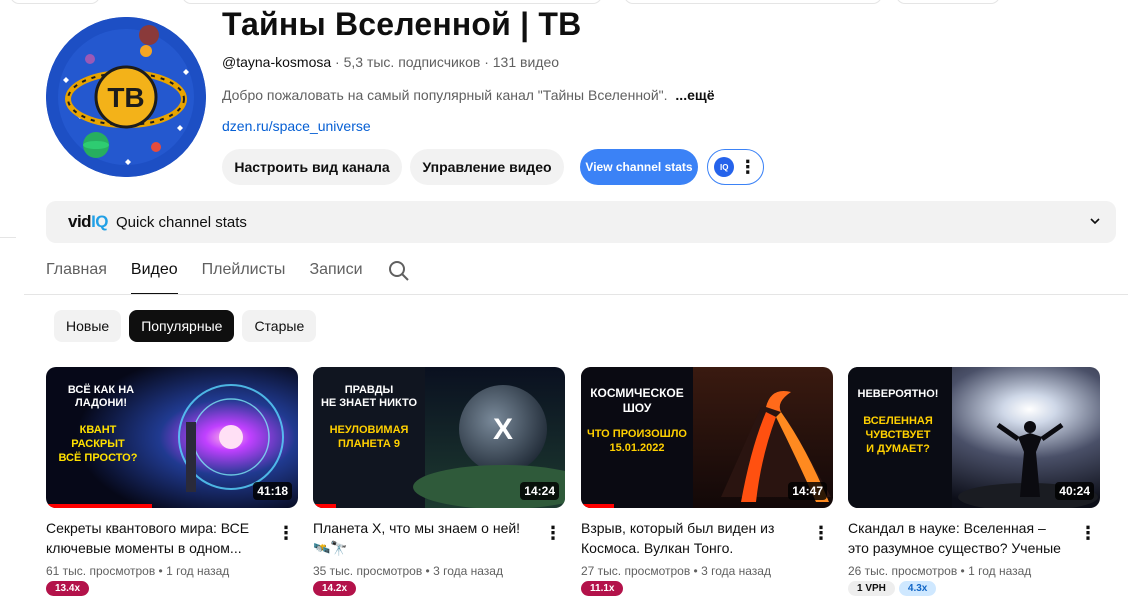  I want to click on thumb-text: НЕВЕРОЯТНО!, so click(898, 394).